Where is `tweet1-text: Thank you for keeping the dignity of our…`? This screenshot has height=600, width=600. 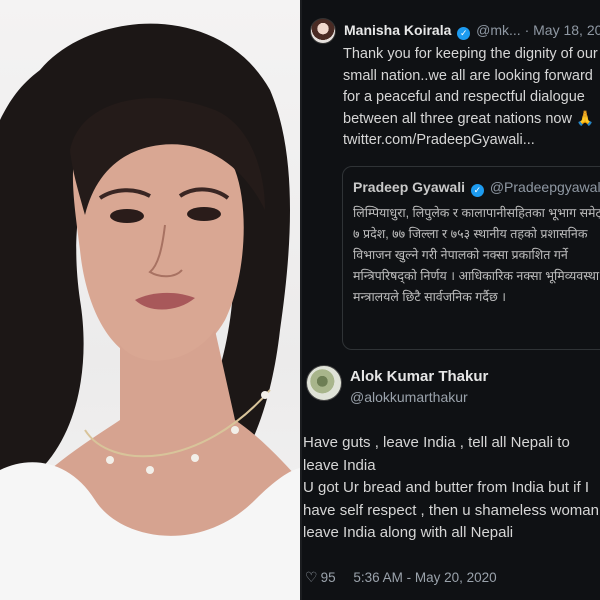
tweet1-text: Thank you for keeping the dignity of our… is located at coordinates (470, 97).